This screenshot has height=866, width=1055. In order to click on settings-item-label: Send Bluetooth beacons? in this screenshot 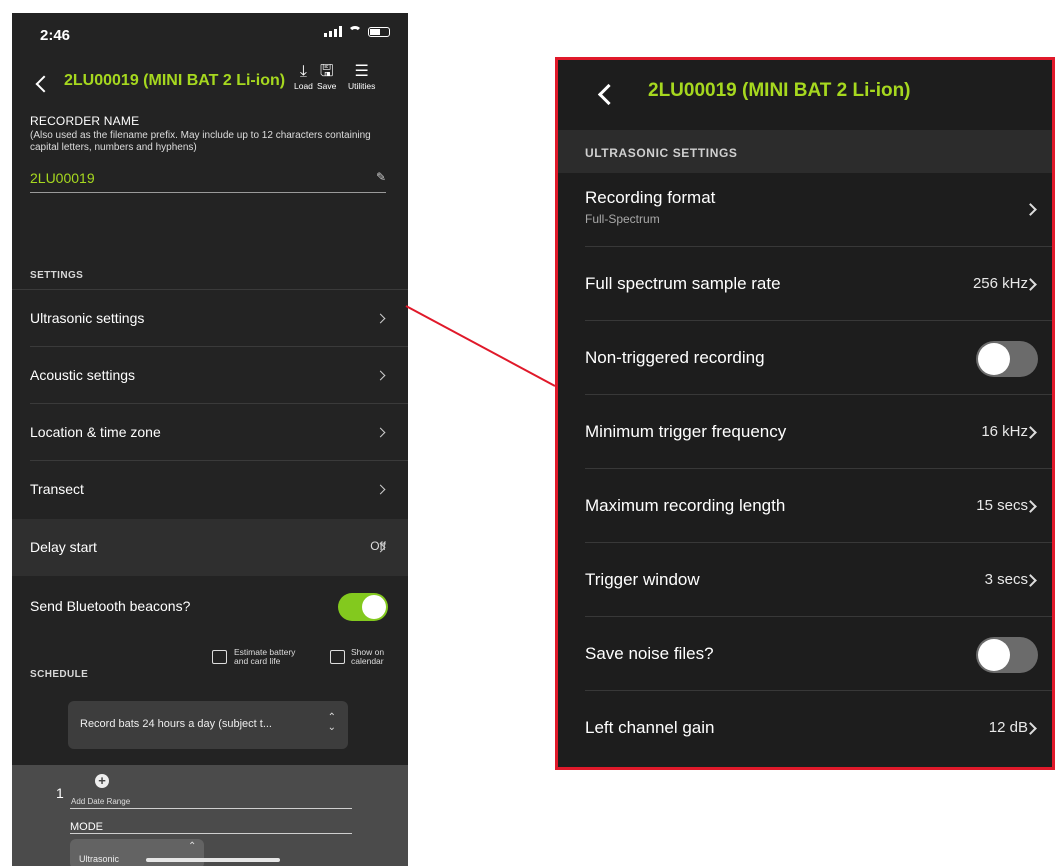, I will do `click(110, 606)`.